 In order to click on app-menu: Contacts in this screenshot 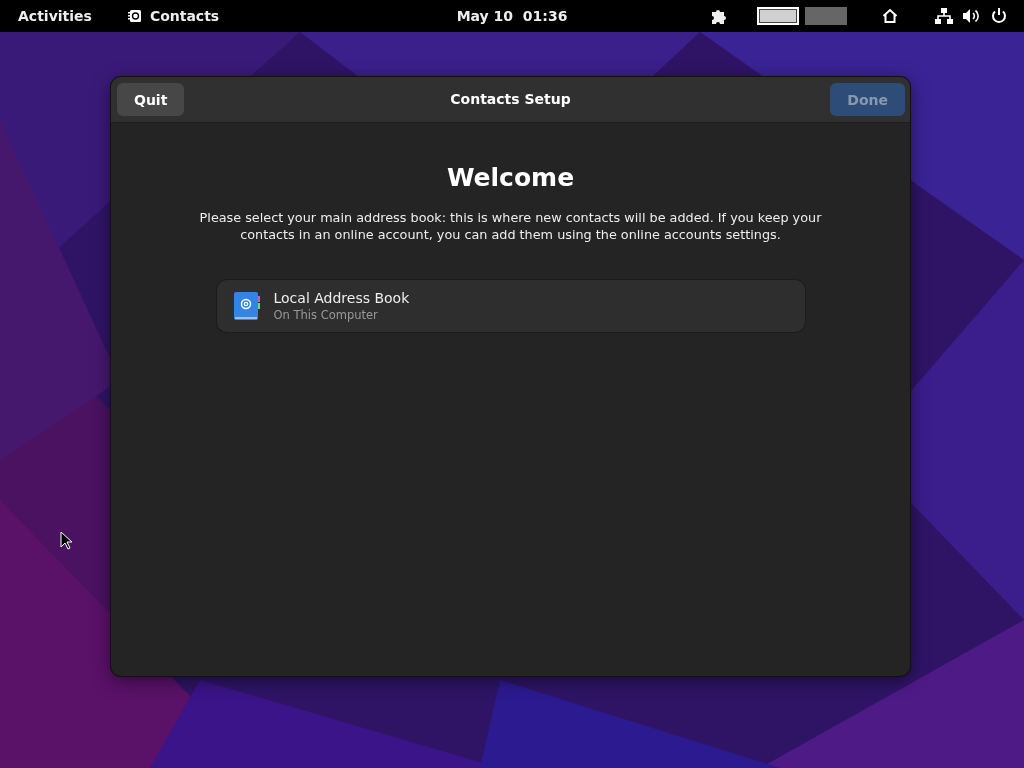, I will do `click(173, 16)`.